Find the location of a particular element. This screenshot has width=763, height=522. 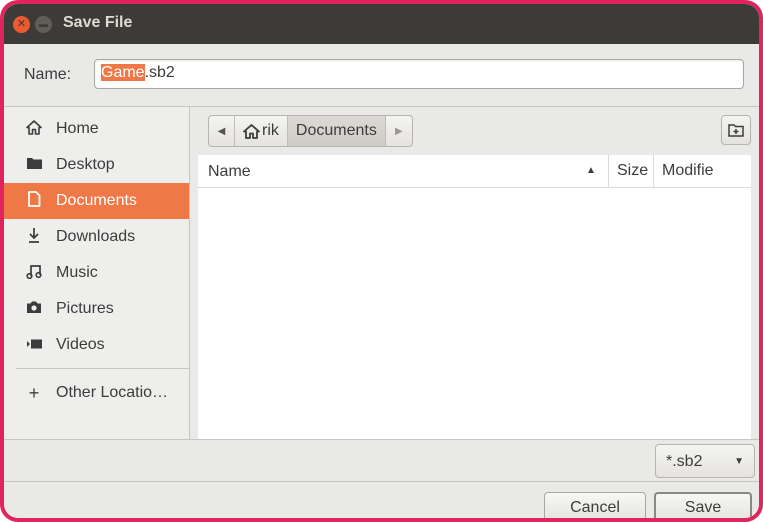

chevron-left-icon: ◀ is located at coordinates (221, 131).